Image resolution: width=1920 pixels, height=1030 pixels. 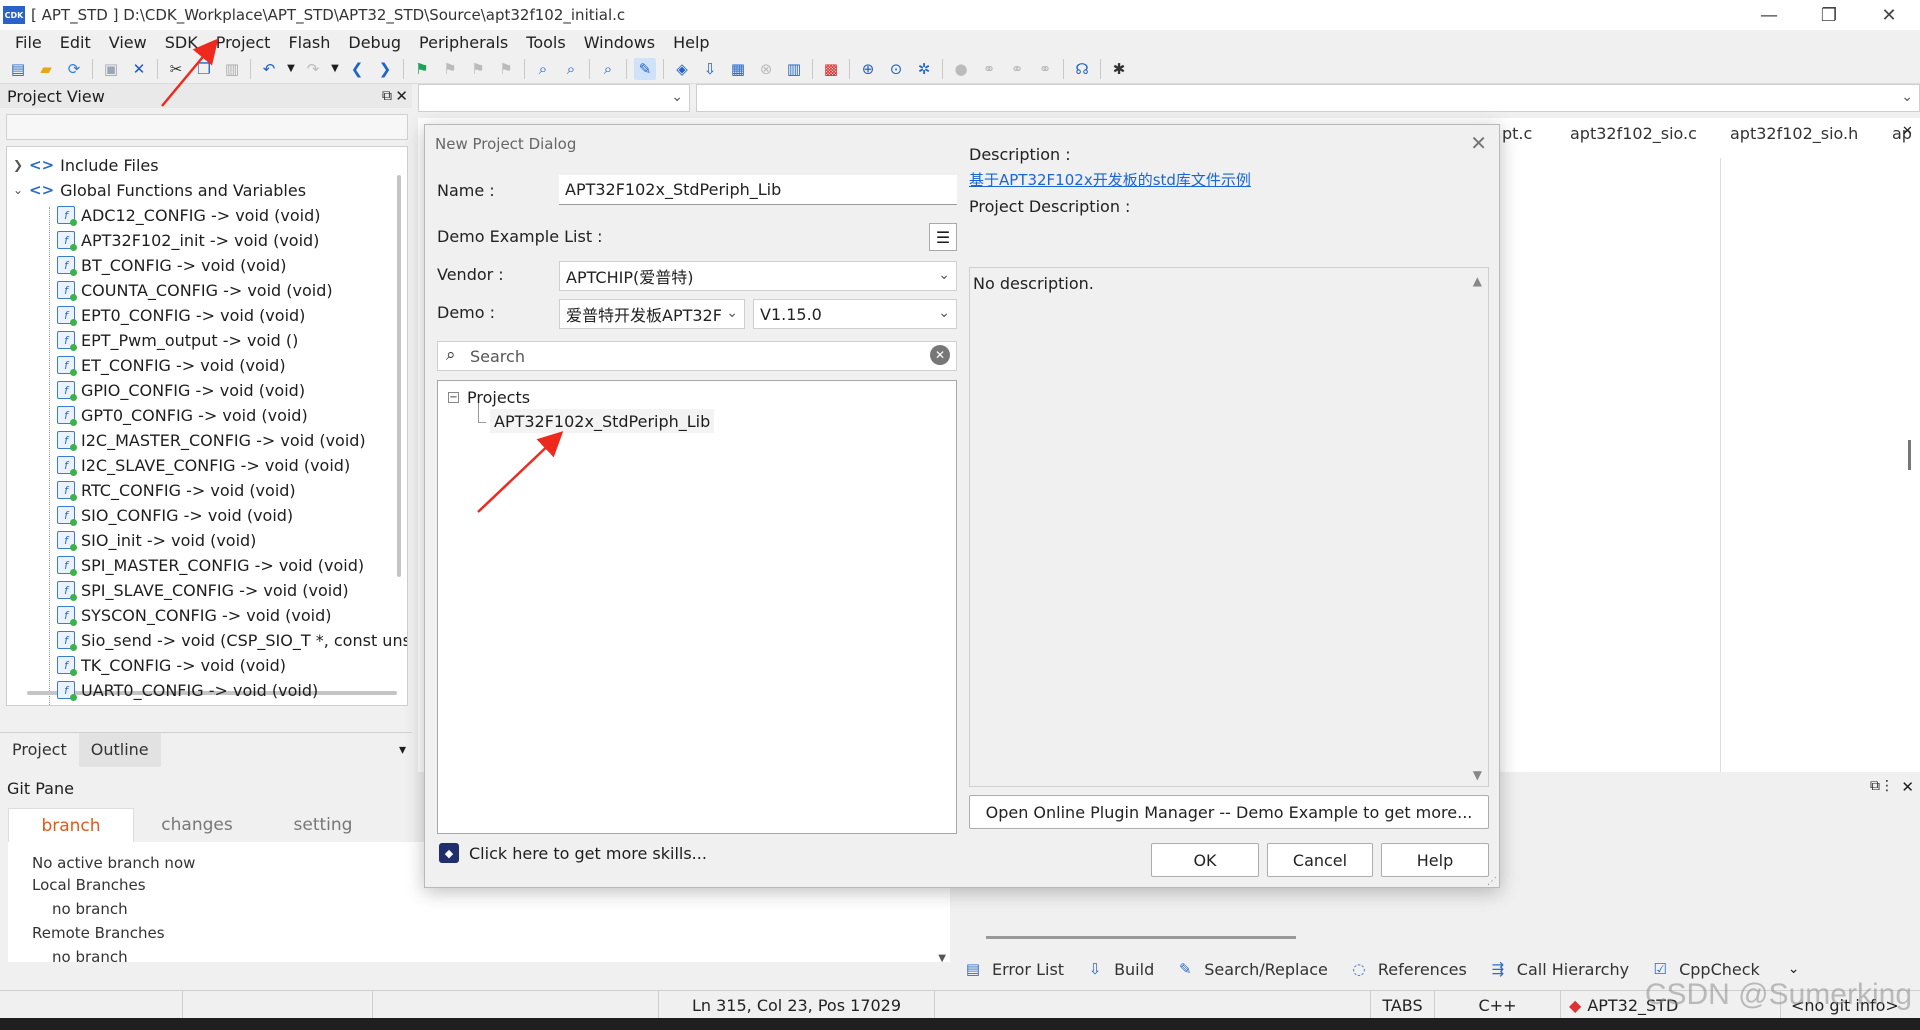 I want to click on project-view-filter, so click(x=207, y=127).